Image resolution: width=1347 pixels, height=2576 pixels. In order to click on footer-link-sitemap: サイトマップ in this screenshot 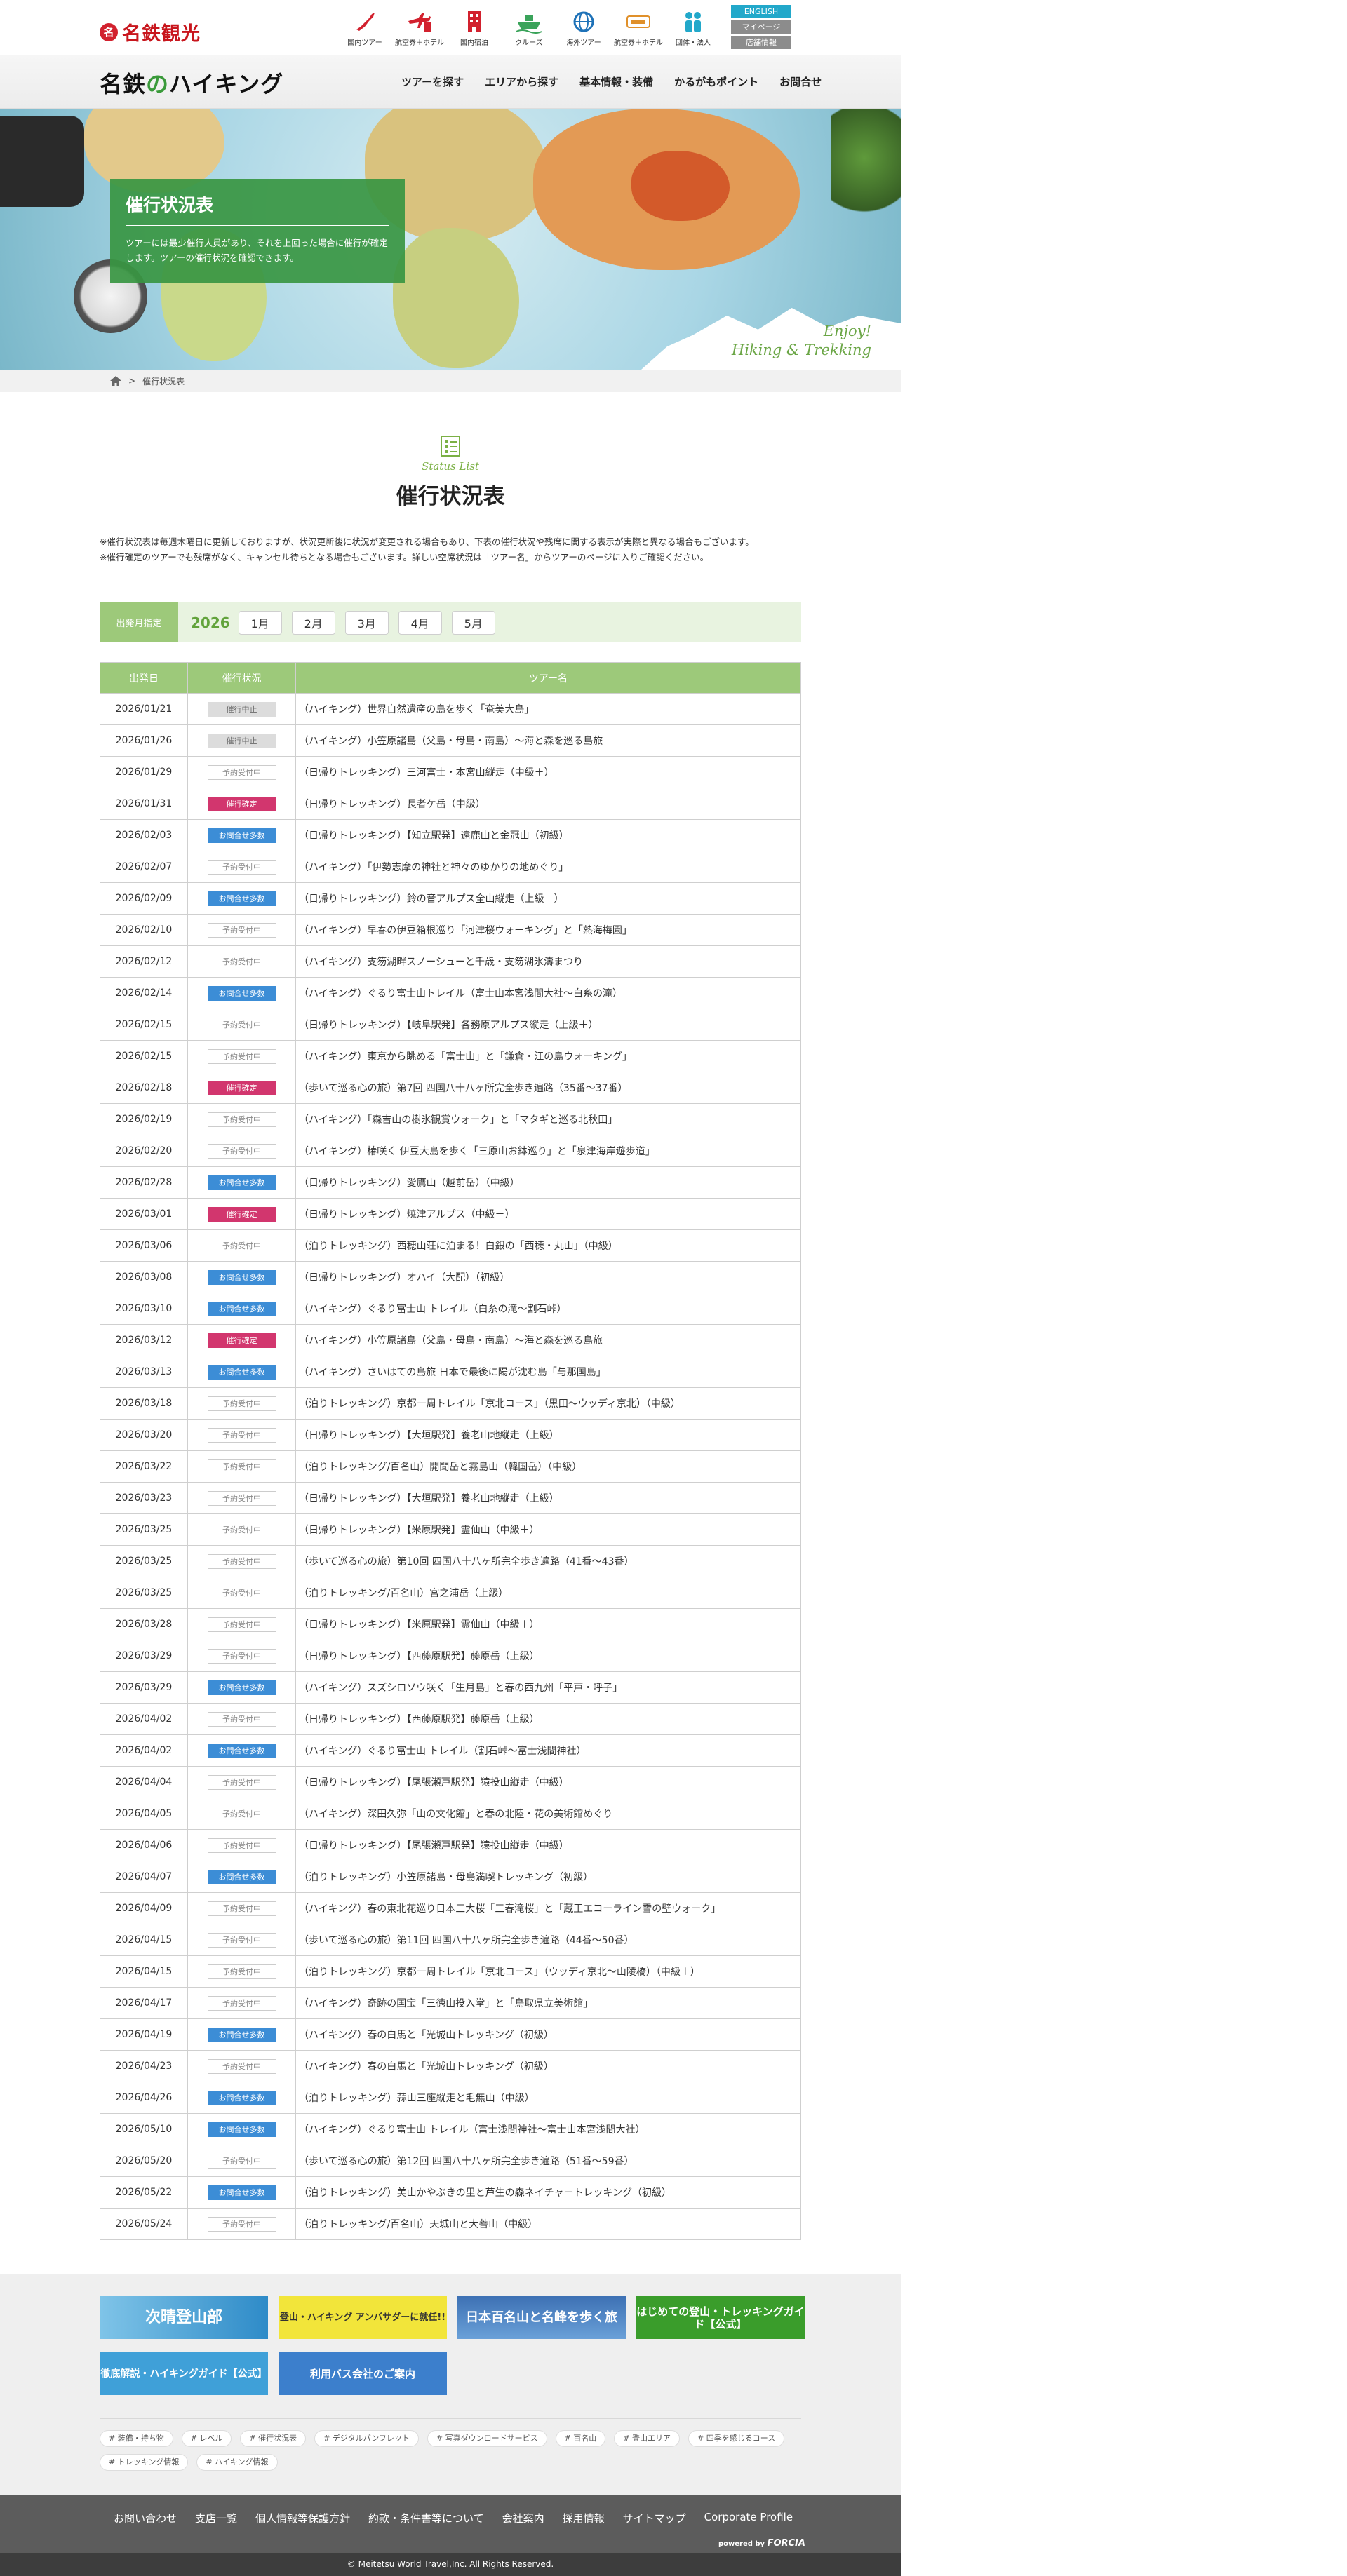, I will do `click(654, 2518)`.